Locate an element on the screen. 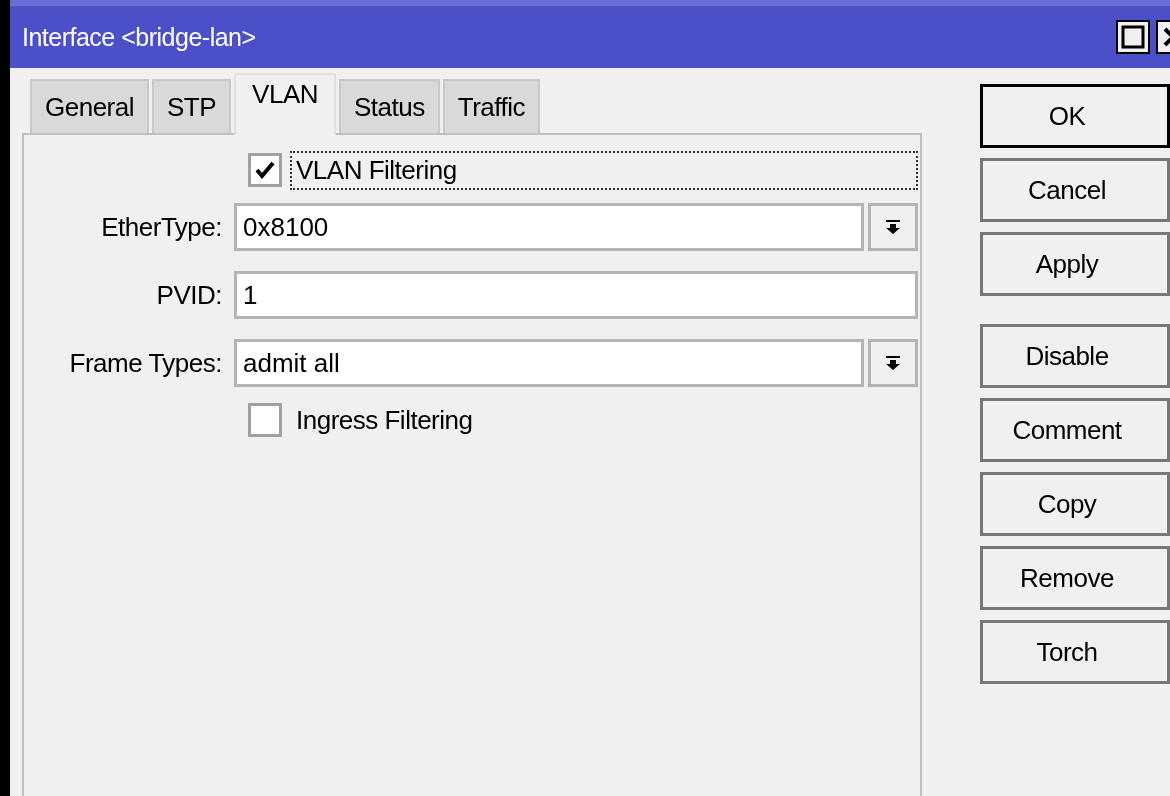 The height and width of the screenshot is (796, 1170). input-field: 0x8100 is located at coordinates (549, 227).